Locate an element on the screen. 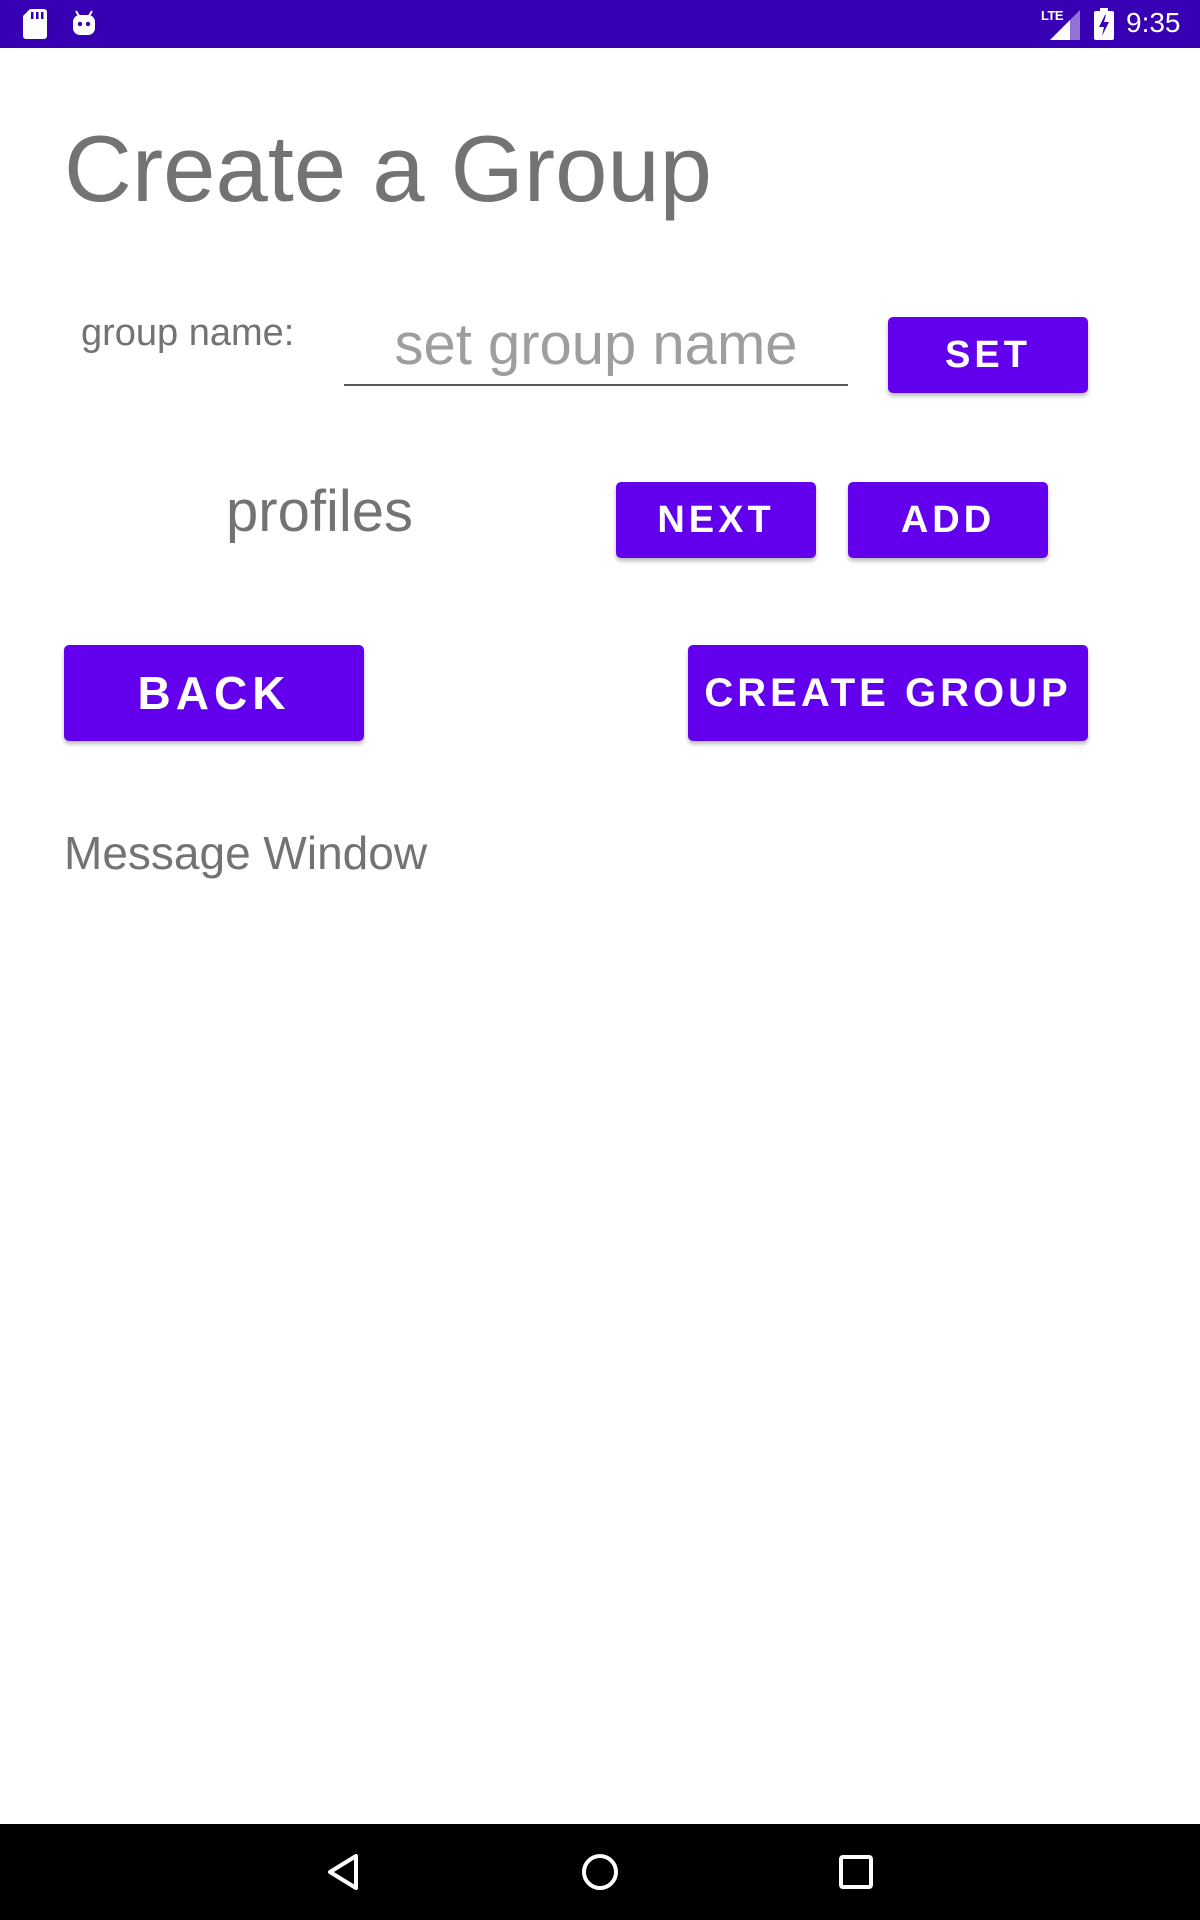 The width and height of the screenshot is (1200, 1920). back-button: BACK is located at coordinates (214, 693).